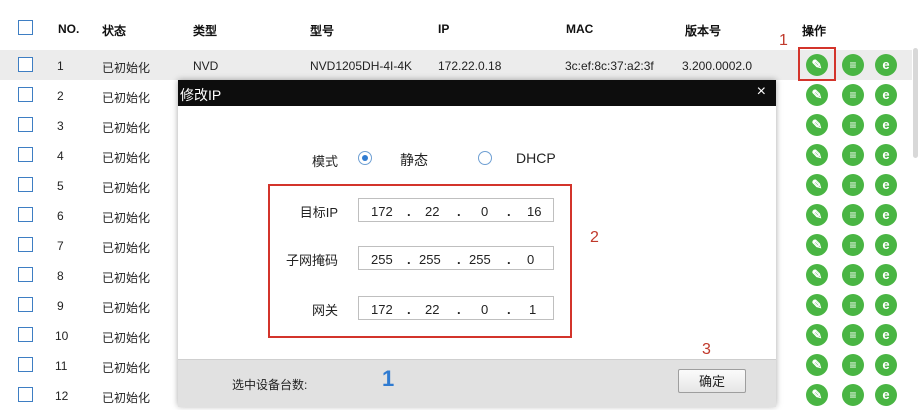 The image size is (920, 410). What do you see at coordinates (60, 246) in the screenshot?
I see `row-no: 7` at bounding box center [60, 246].